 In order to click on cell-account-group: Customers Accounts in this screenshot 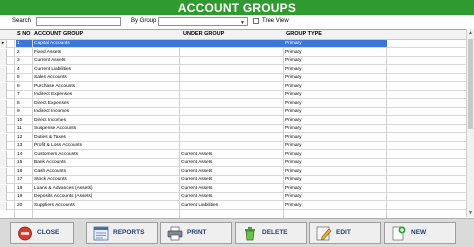, I will do `click(56, 154)`.